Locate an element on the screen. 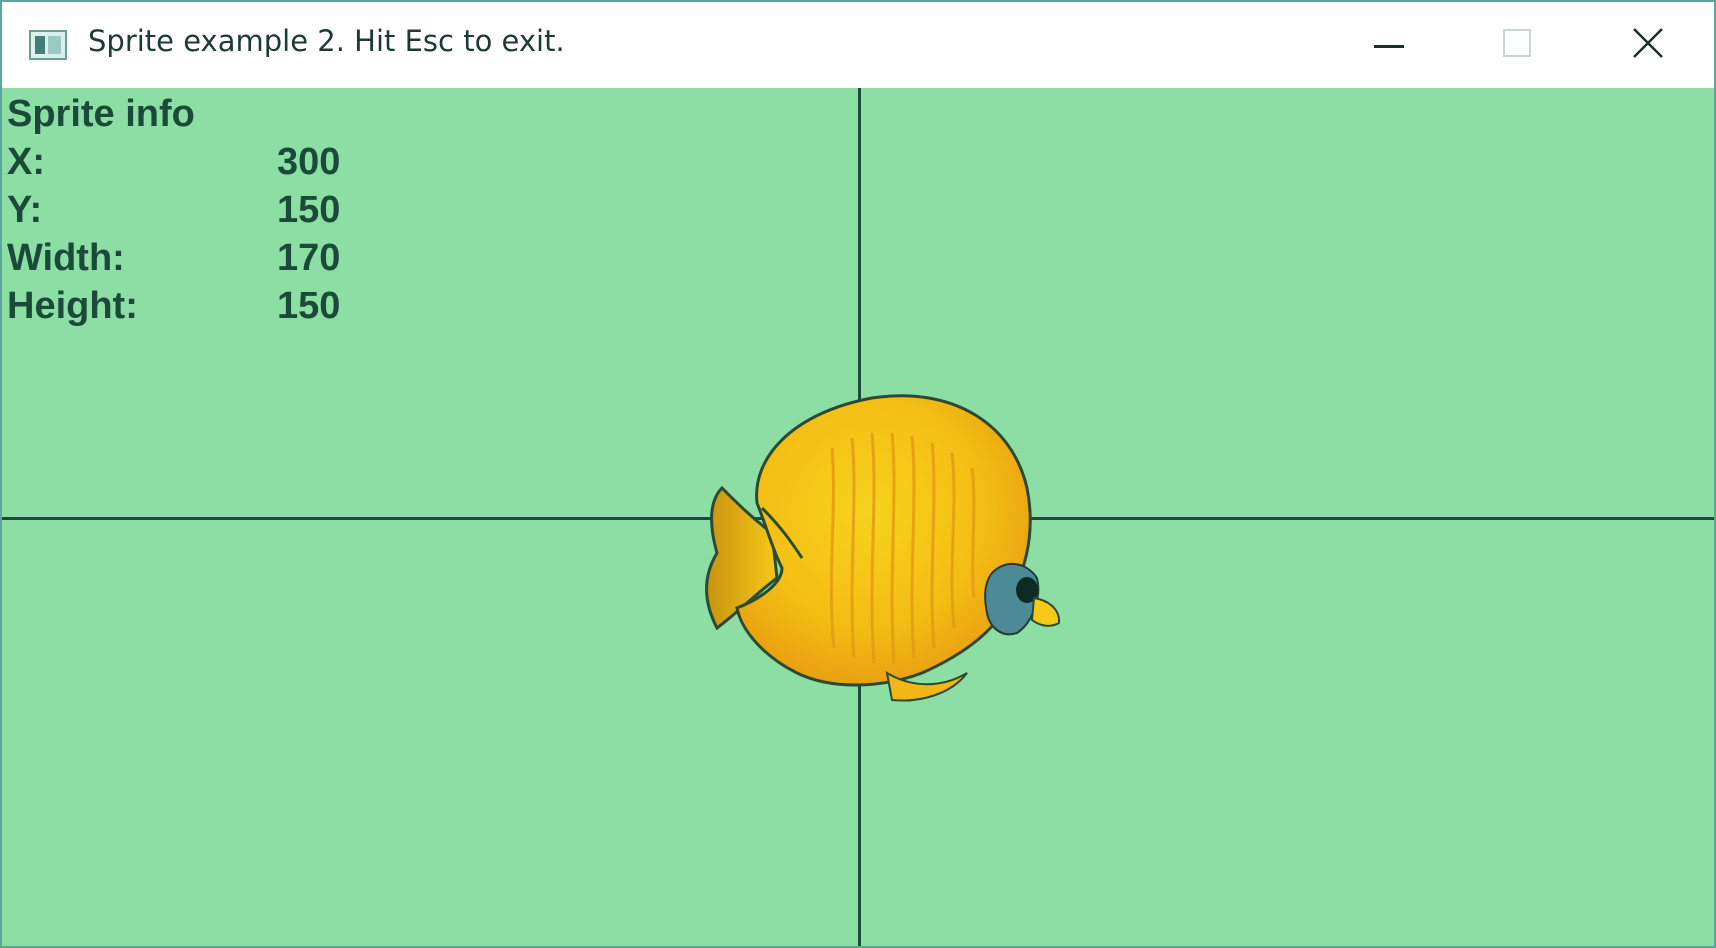 This screenshot has height=948, width=1716. close-button is located at coordinates (1647, 45).